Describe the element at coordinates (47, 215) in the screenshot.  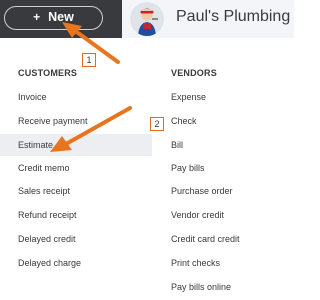
I see `menu-item-refund-receipt: Refund receipt` at that location.